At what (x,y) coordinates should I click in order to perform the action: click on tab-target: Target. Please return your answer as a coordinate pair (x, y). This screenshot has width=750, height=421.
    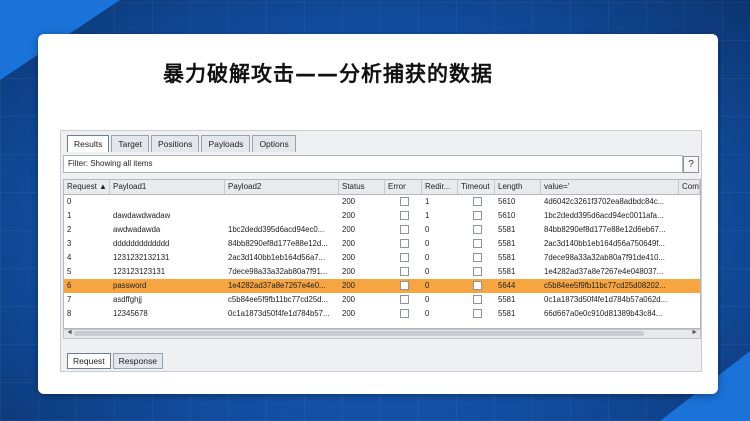
    Looking at the image, I should click on (130, 143).